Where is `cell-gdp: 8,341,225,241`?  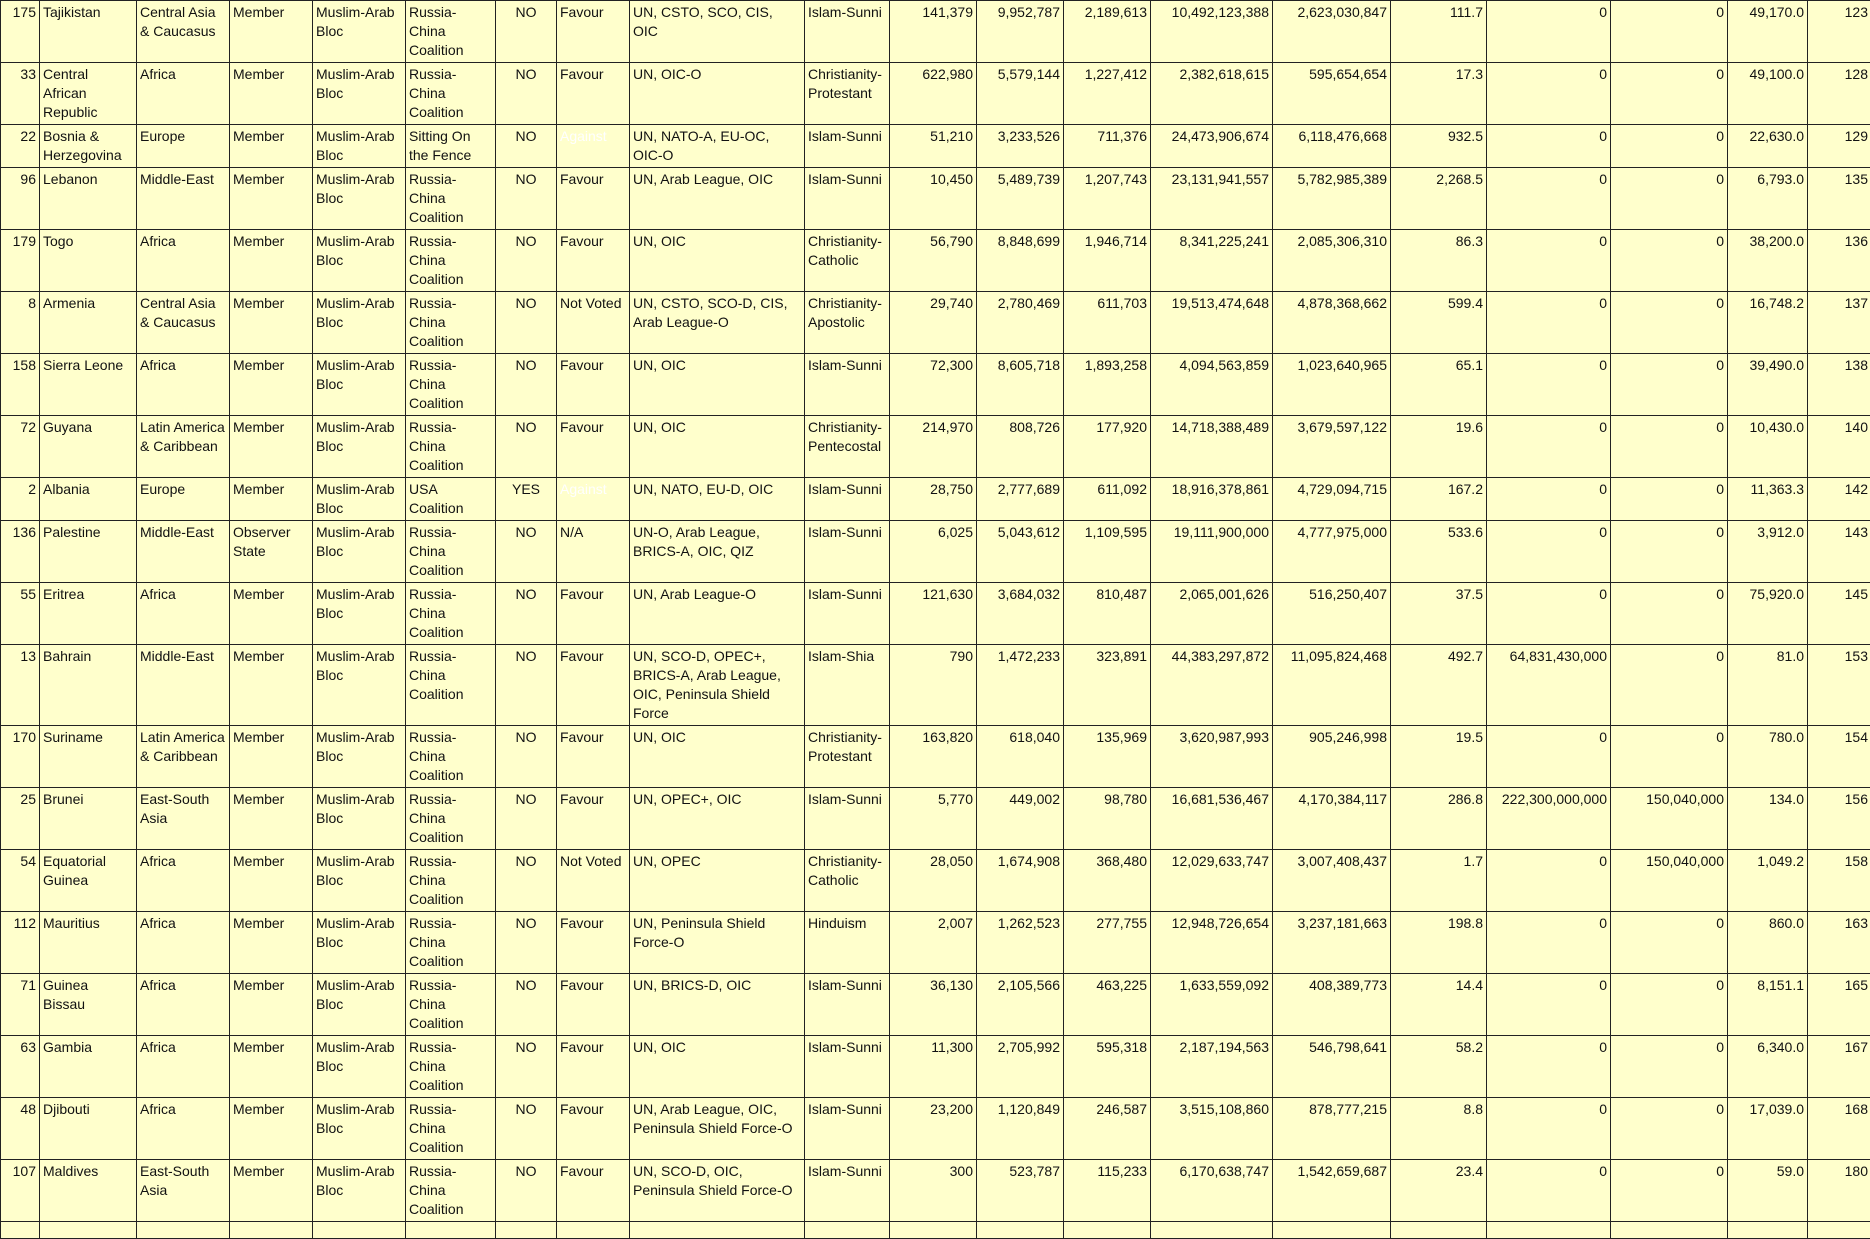 cell-gdp: 8,341,225,241 is located at coordinates (1212, 261).